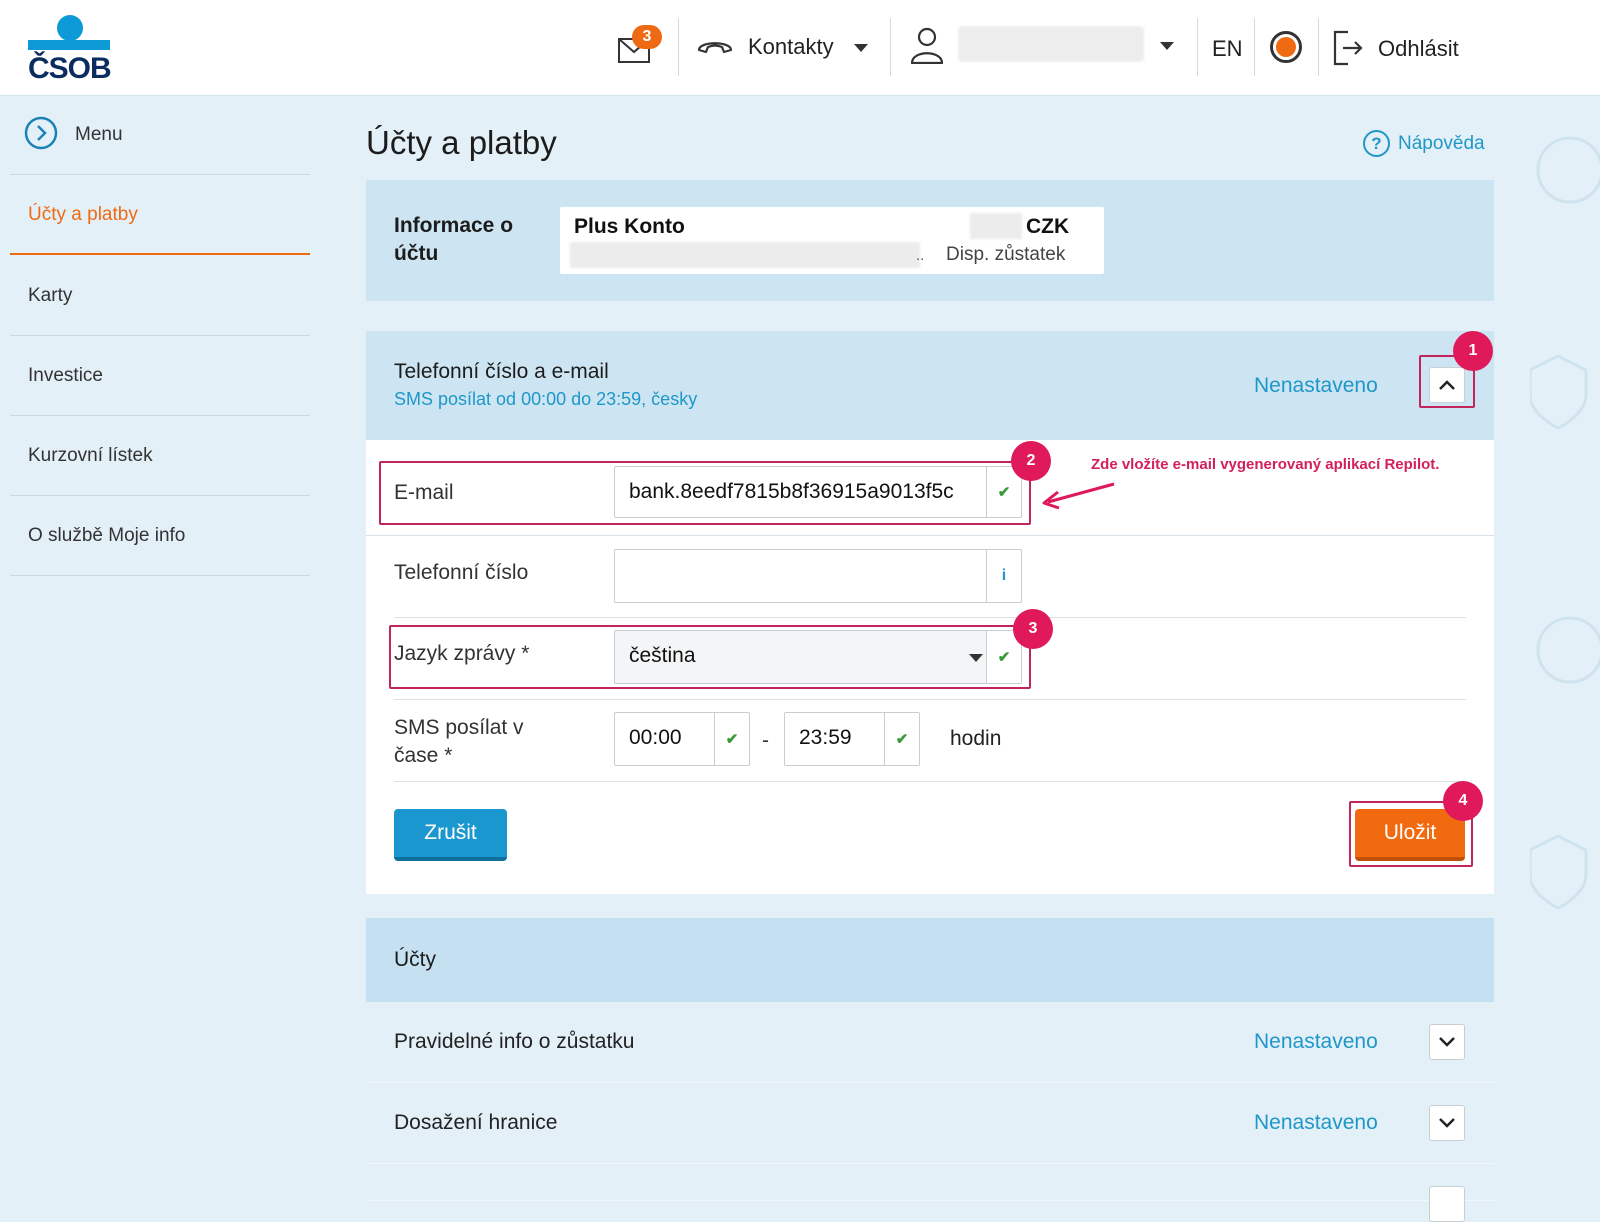 This screenshot has width=1600, height=1222. What do you see at coordinates (1051, 44) in the screenshot?
I see `user-name-redacted` at bounding box center [1051, 44].